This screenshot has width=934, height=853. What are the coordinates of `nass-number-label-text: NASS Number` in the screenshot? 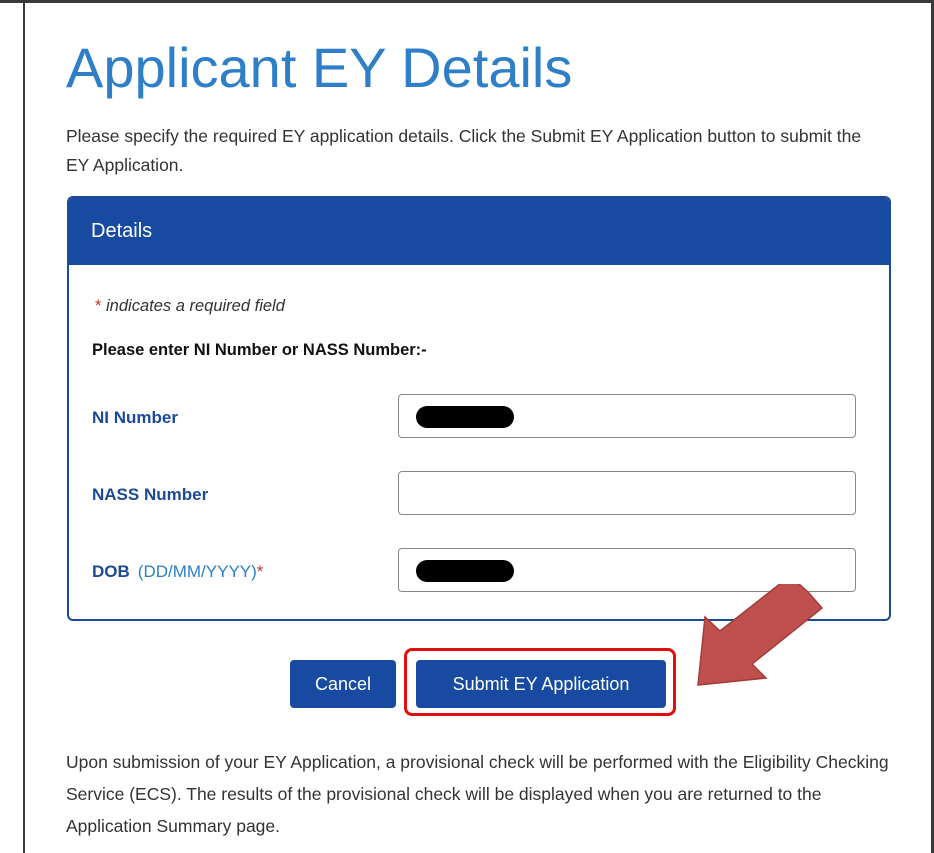 It's located at (150, 494).